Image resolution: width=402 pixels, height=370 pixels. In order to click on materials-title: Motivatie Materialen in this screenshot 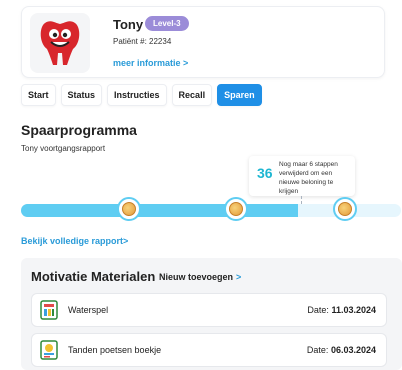, I will do `click(93, 276)`.